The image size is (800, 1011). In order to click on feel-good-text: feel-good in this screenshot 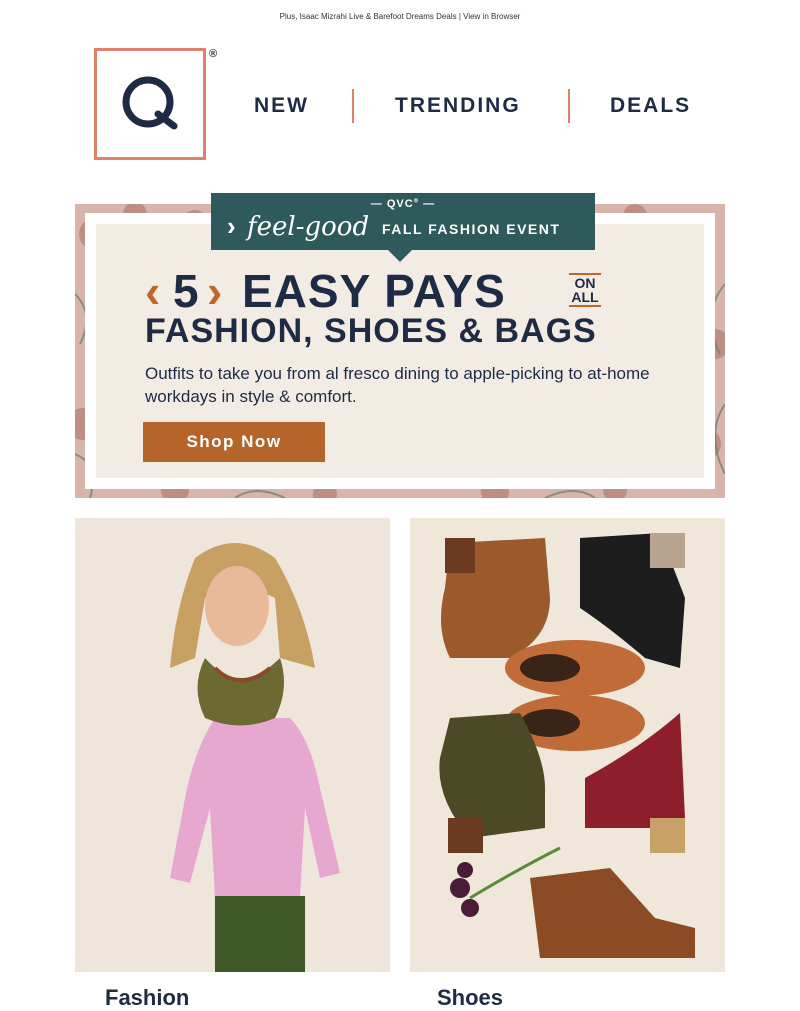, I will do `click(308, 227)`.